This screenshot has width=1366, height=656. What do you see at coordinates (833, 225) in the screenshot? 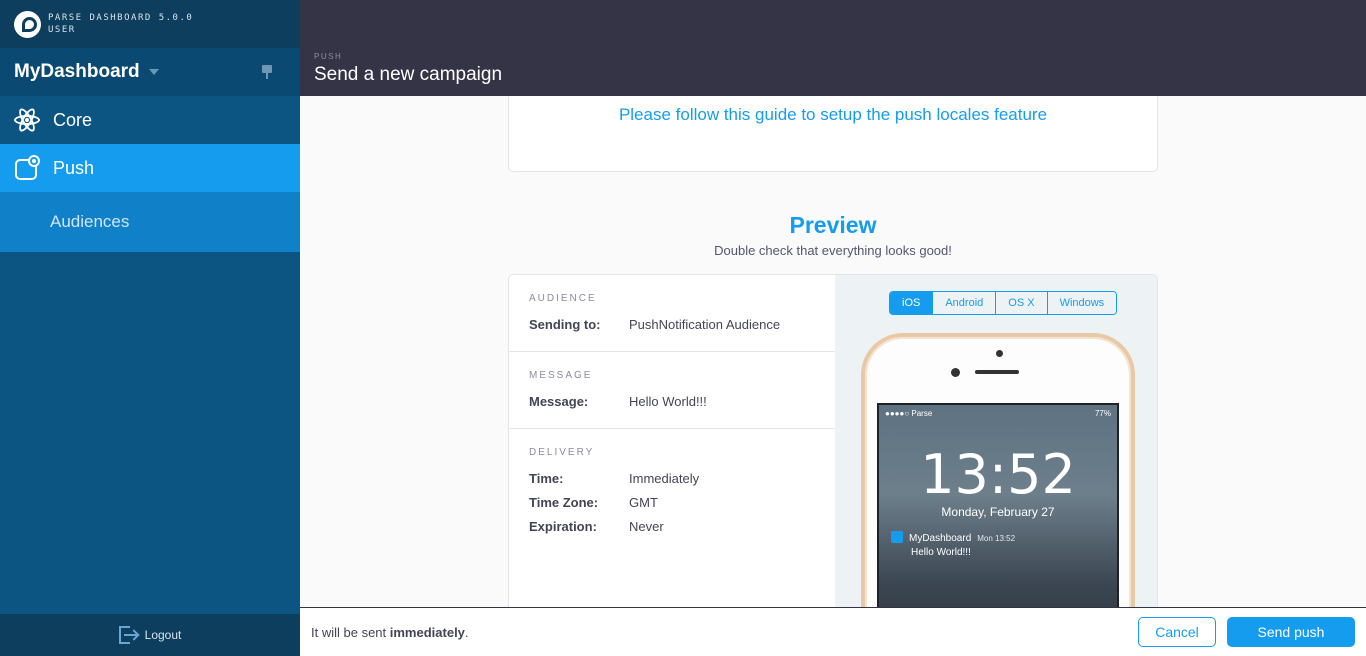
I see `preview-title: Preview` at bounding box center [833, 225].